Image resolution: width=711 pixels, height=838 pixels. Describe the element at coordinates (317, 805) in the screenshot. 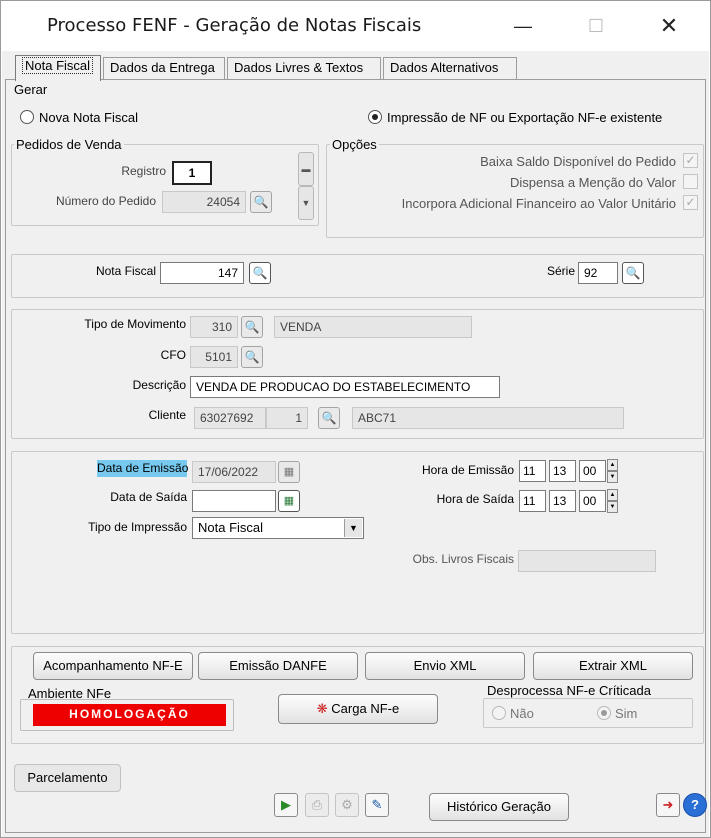

I see `printer-icon: ⎙` at that location.